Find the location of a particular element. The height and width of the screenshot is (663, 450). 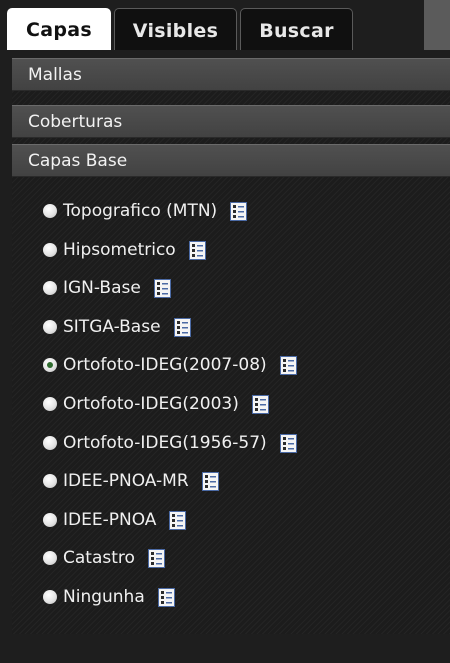

layer-label: Ortofoto-IDEG(2003) is located at coordinates (151, 404).